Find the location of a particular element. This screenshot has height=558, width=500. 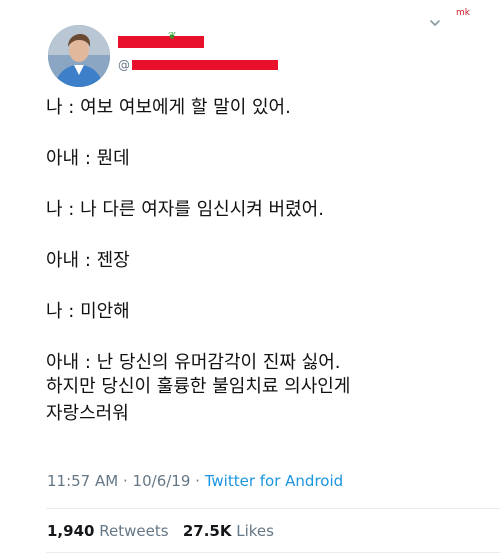

author-handle-redacted is located at coordinates (205, 65).